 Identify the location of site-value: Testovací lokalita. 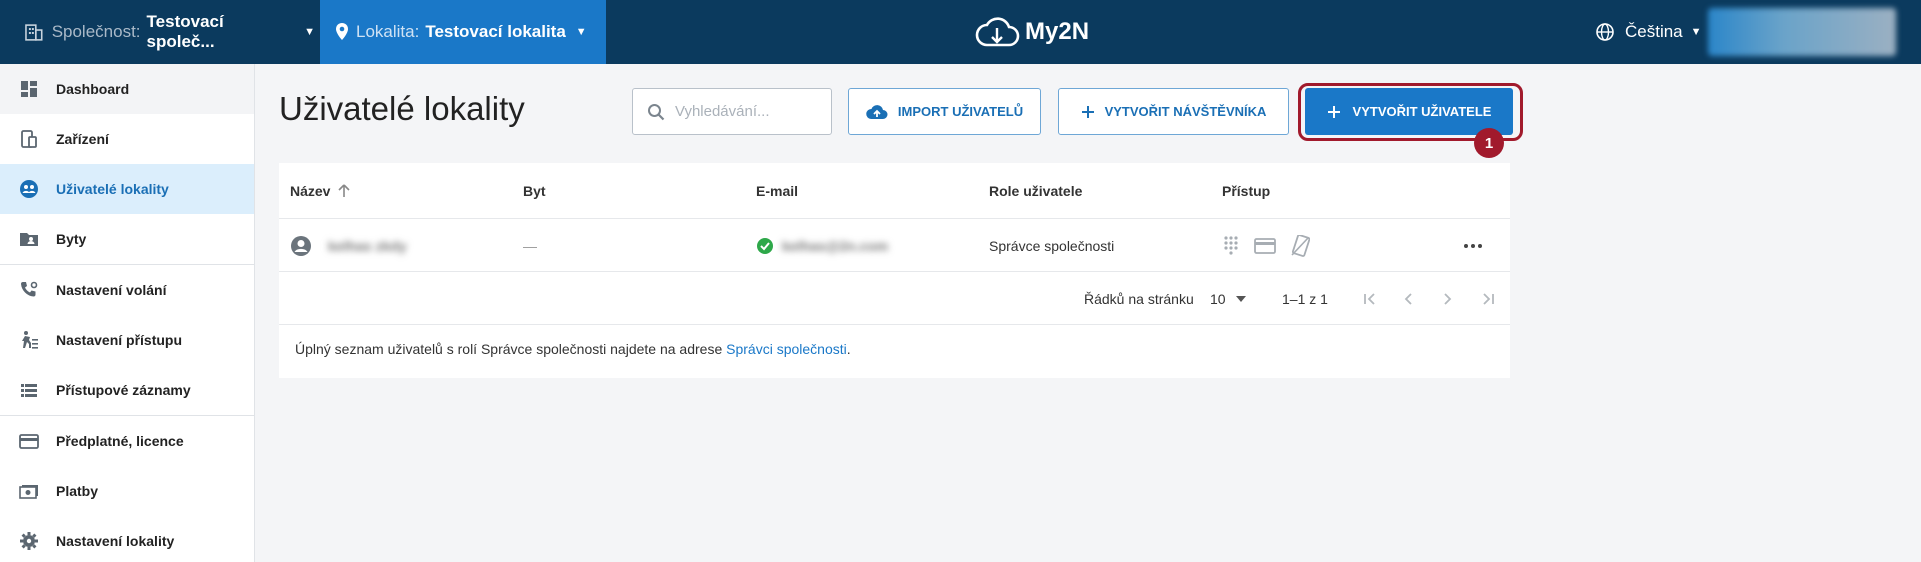
(495, 31).